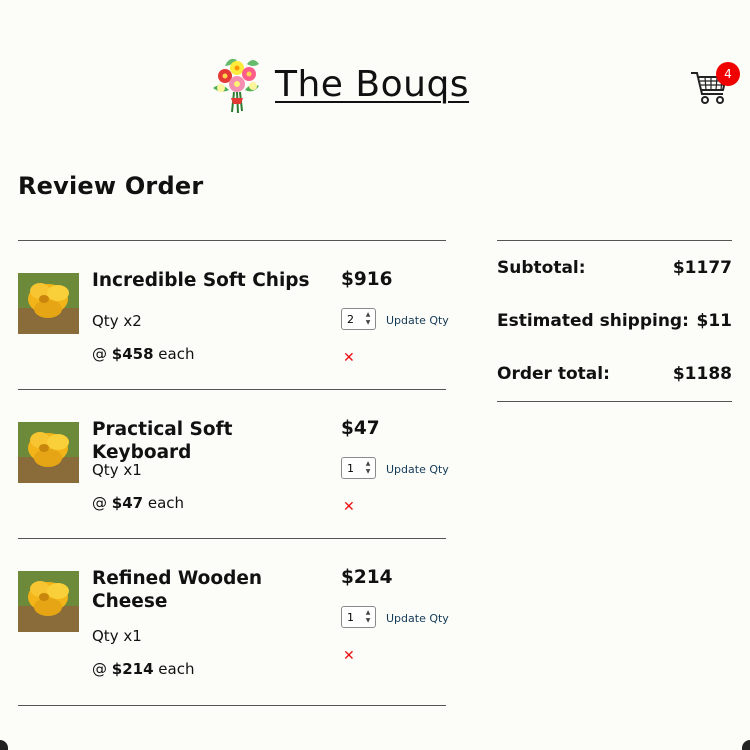 This screenshot has width=750, height=750. What do you see at coordinates (111, 186) in the screenshot?
I see `page-title: Review Order` at bounding box center [111, 186].